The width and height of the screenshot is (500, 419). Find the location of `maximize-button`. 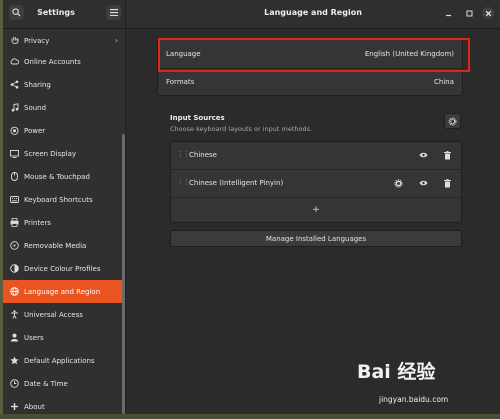

maximize-button is located at coordinates (469, 13).